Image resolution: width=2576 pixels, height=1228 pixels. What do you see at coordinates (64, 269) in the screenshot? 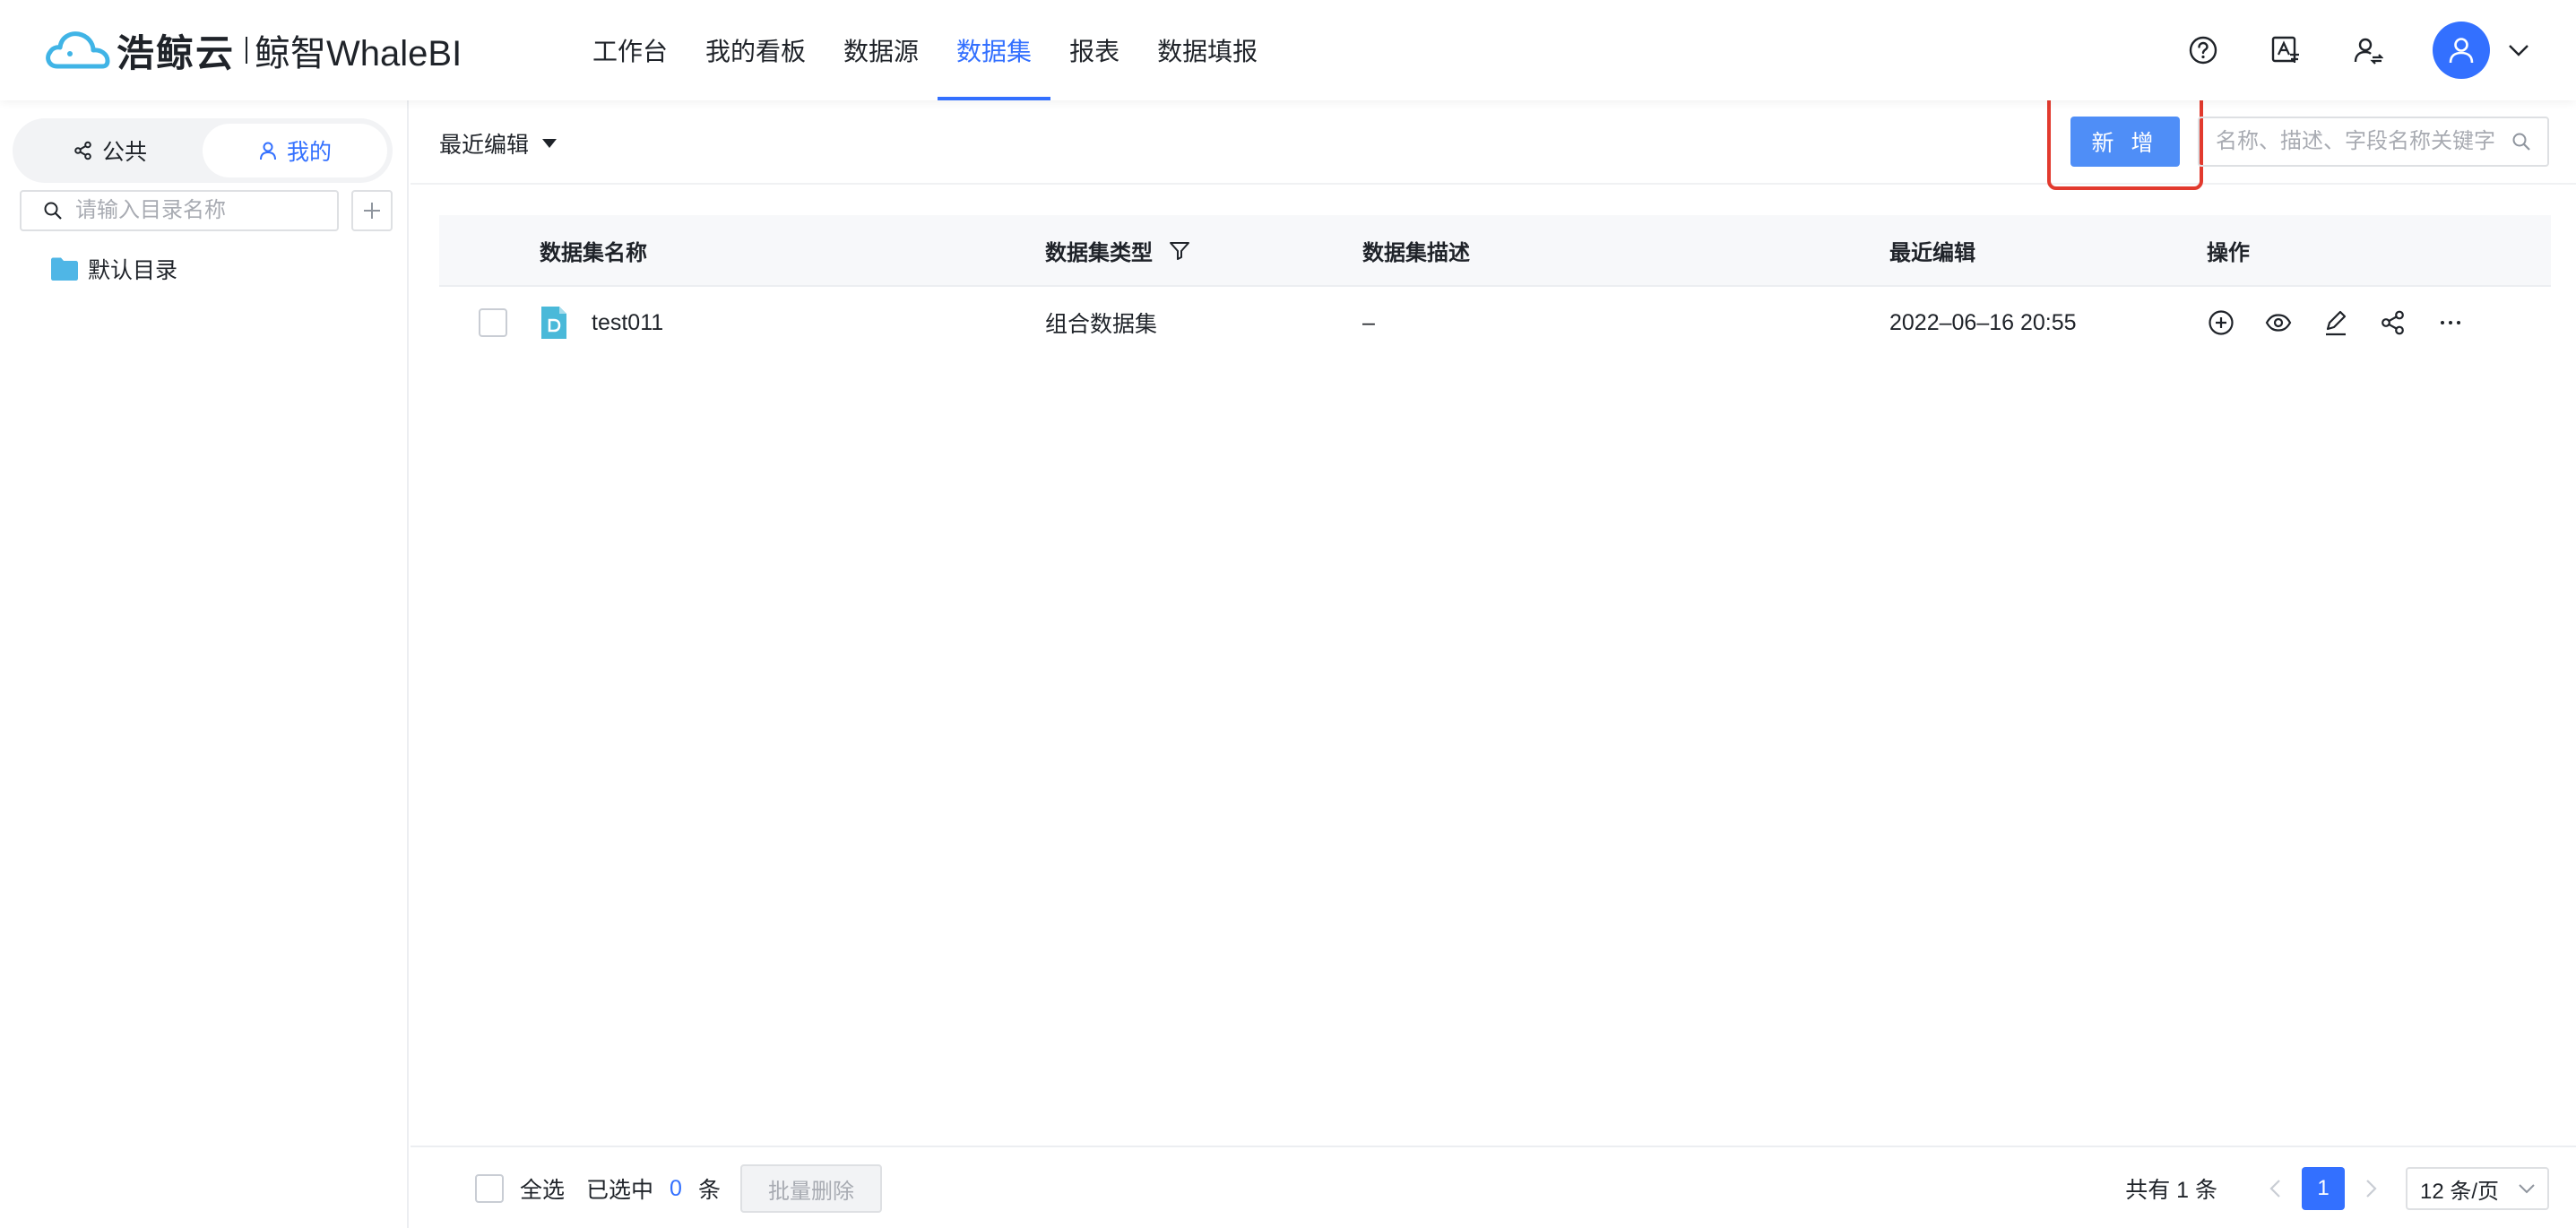
I see `folder-icon` at bounding box center [64, 269].